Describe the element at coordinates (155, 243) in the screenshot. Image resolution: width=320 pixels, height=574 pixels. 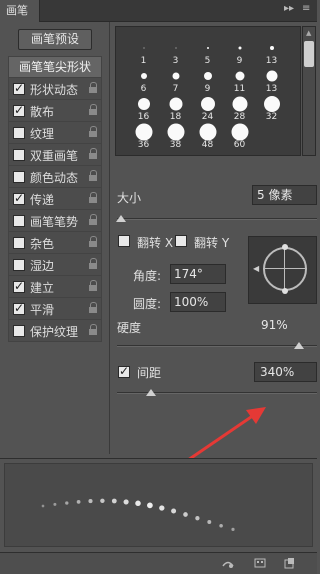
I see `flip-x-label: 翻转 X` at that location.